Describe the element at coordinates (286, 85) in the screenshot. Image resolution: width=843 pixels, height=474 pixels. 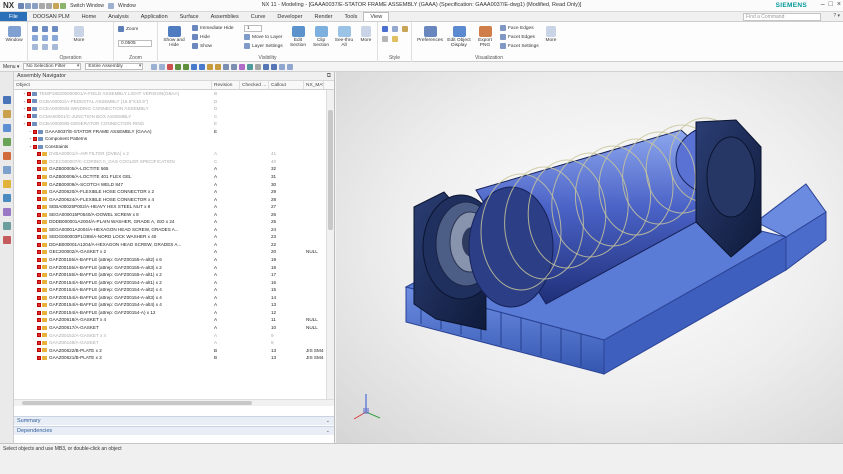
I see `column-callout: Callout` at that location.